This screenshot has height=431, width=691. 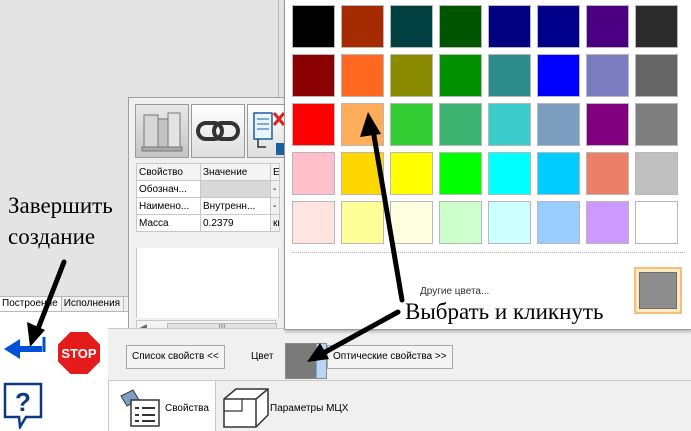 I want to click on tab-mass-params: Параметры МЦХ, so click(x=303, y=406).